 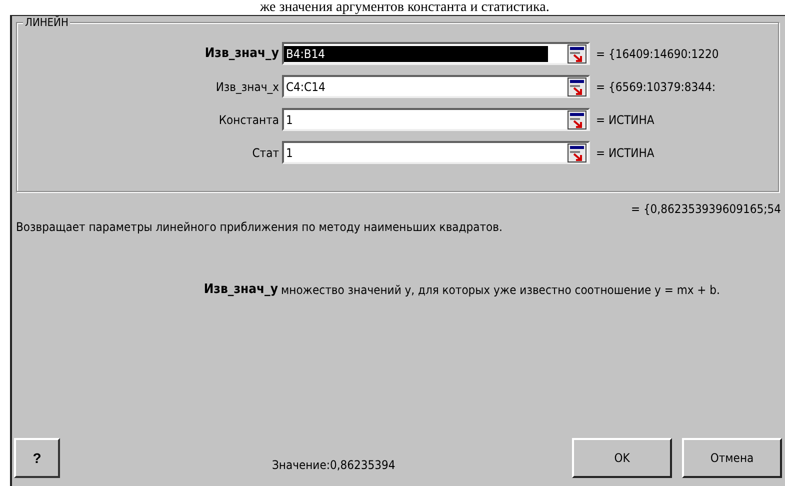 I want to click on formula-value: Значение:0,86235394, so click(x=334, y=465).